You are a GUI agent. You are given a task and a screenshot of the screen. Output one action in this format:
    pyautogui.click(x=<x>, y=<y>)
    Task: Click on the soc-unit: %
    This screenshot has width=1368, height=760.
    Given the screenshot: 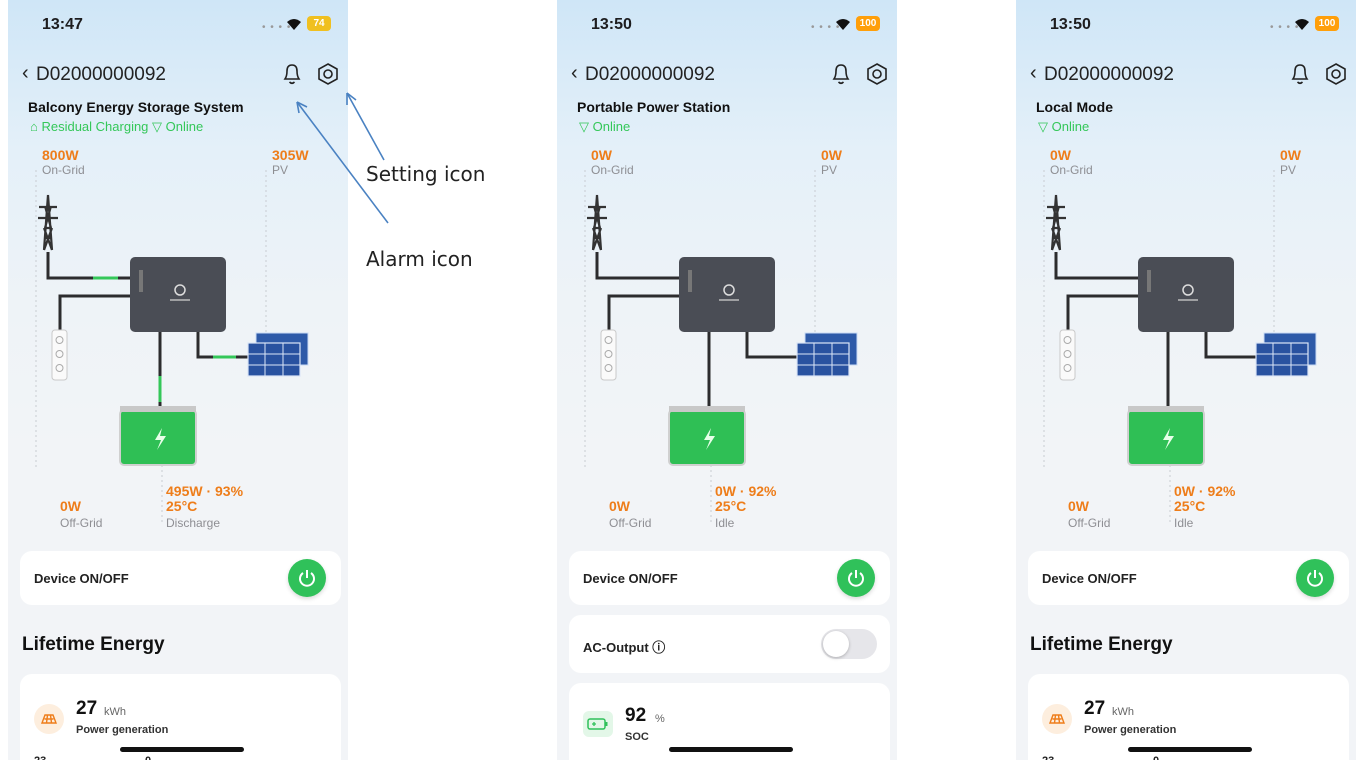 What is the action you would take?
    pyautogui.click(x=660, y=719)
    